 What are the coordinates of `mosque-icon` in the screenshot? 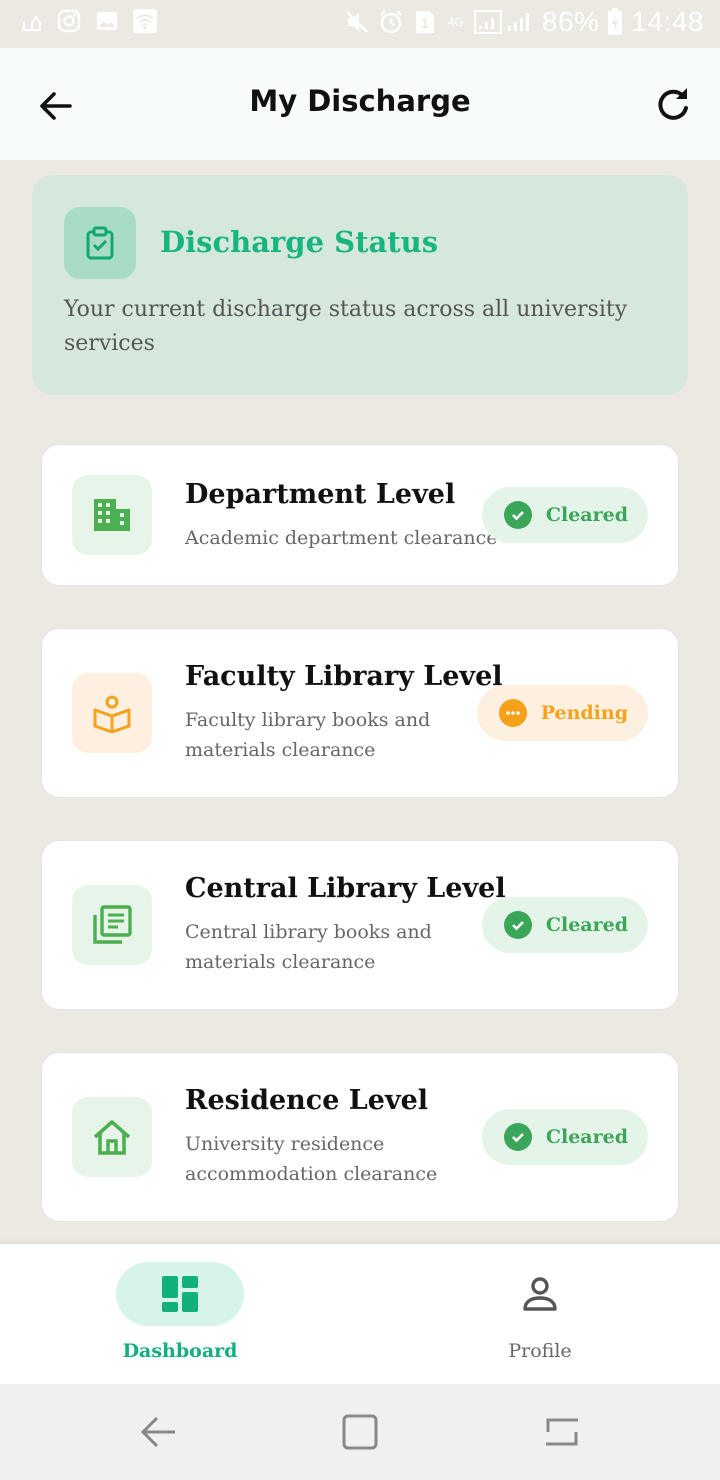 It's located at (31, 21).